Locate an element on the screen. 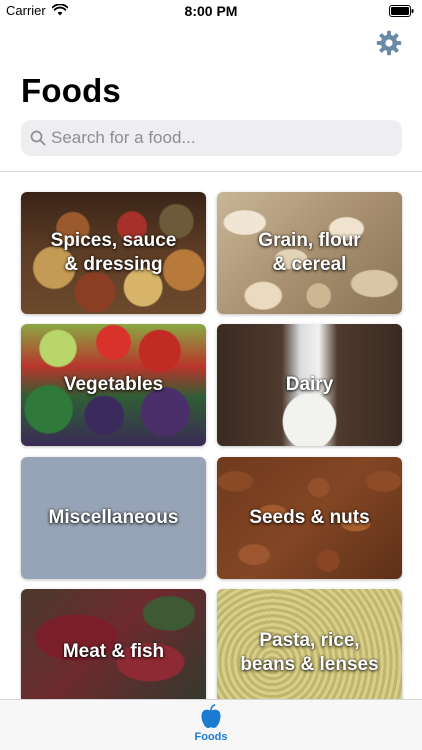 The image size is (422, 750). tab-foods: Foods is located at coordinates (211, 726).